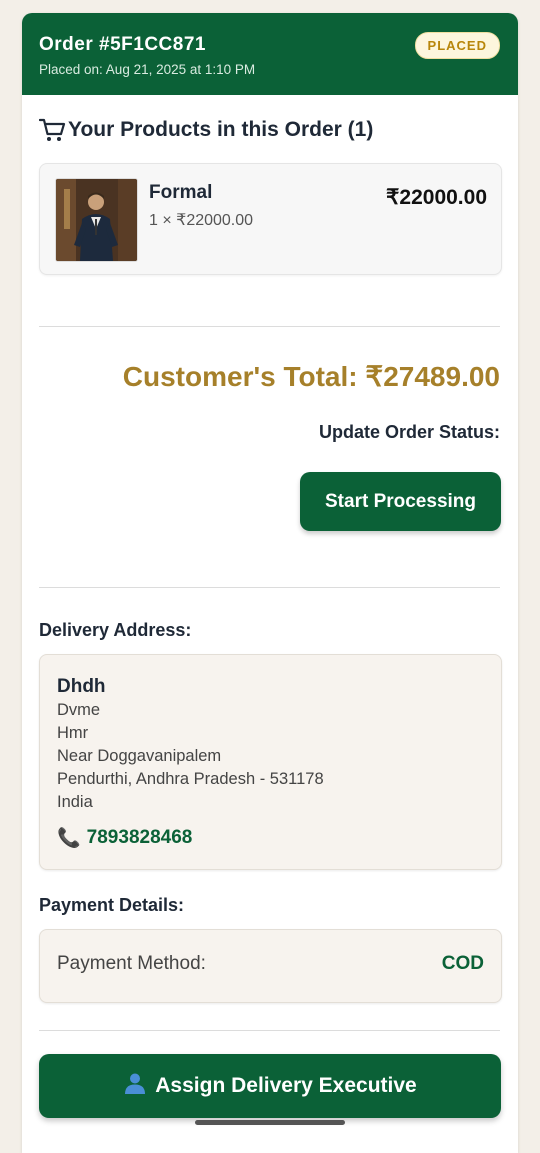 Image resolution: width=540 pixels, height=1153 pixels. What do you see at coordinates (400, 501) in the screenshot?
I see `start-processing-button: Start Processing` at bounding box center [400, 501].